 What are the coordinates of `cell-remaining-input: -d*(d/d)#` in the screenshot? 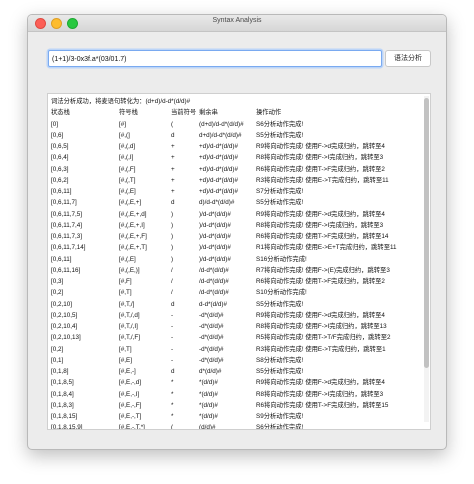 It's located at (211, 315).